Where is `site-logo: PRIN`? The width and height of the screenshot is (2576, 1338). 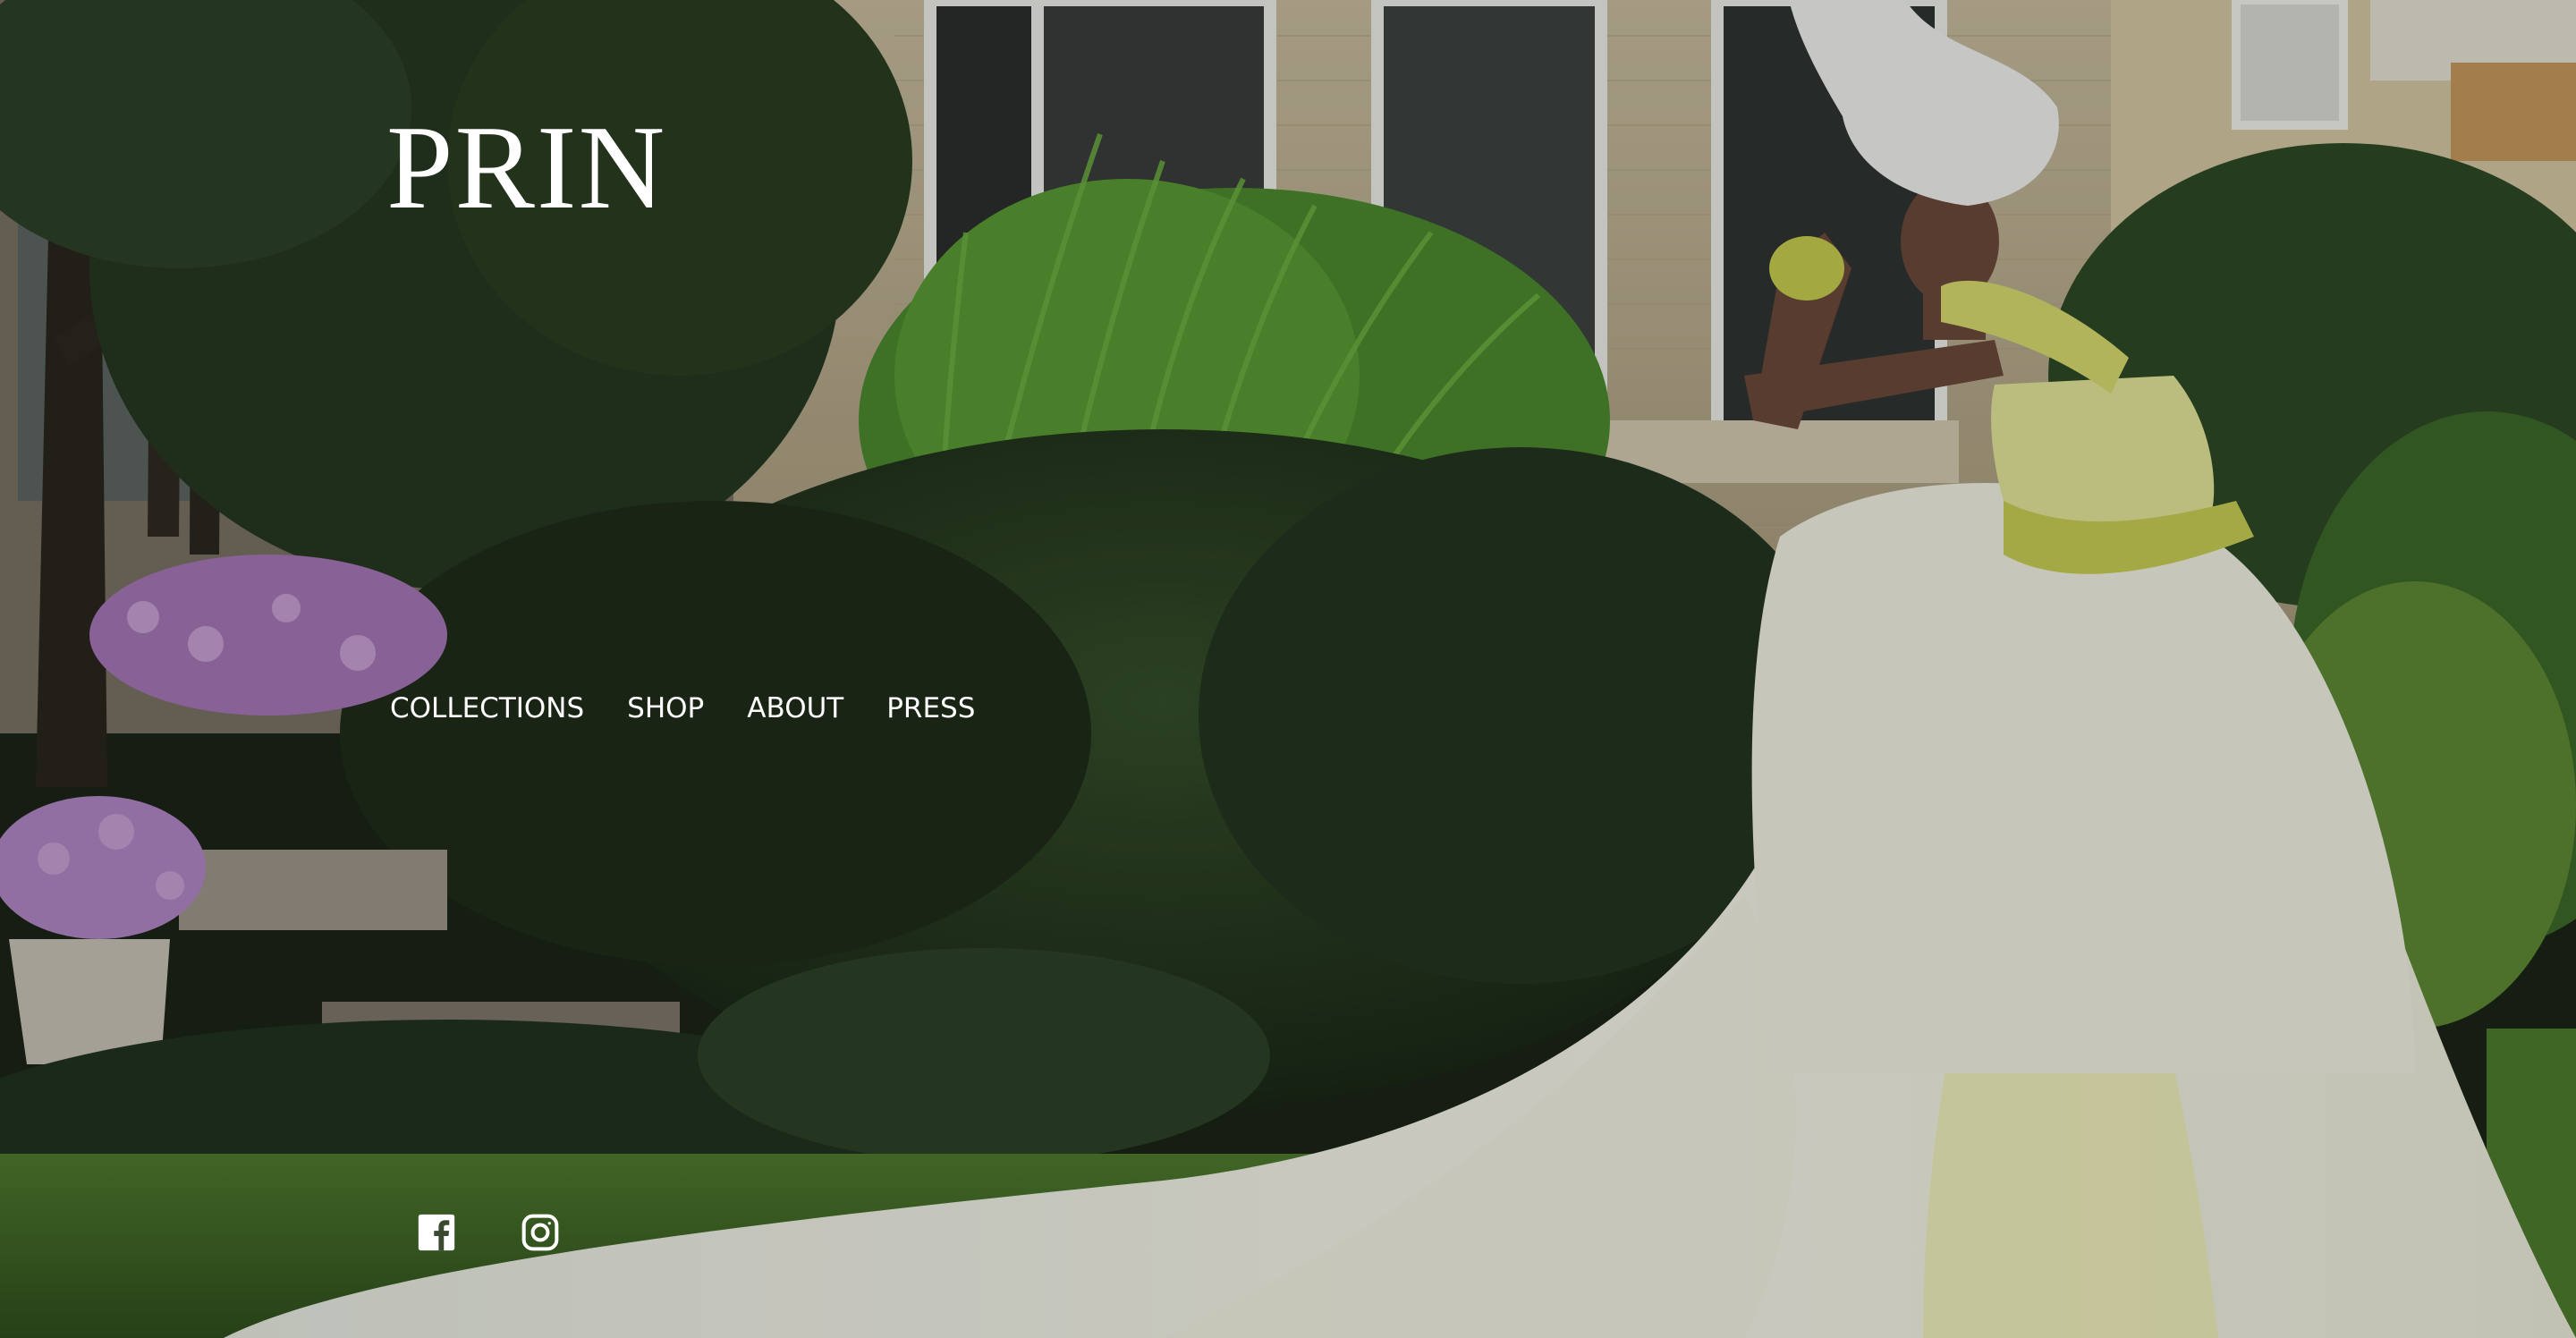
site-logo: PRIN is located at coordinates (526, 167).